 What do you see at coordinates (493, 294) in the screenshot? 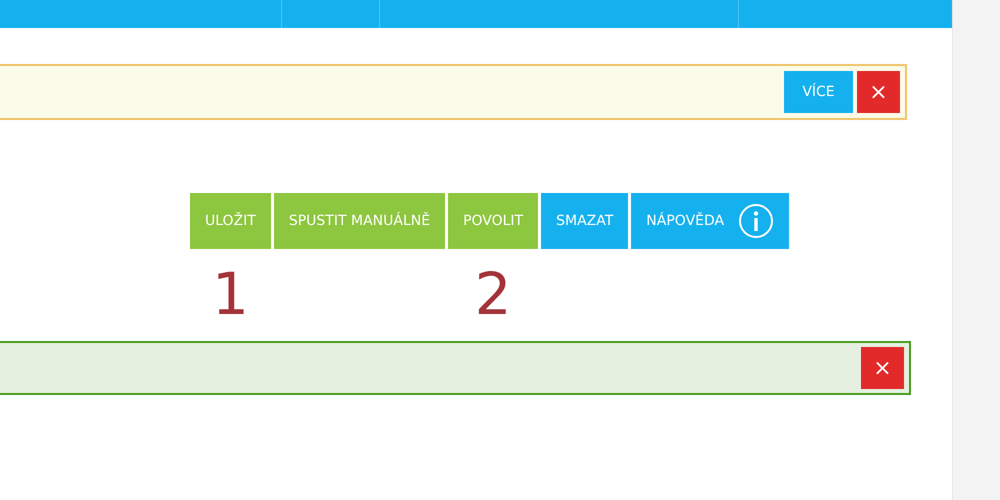
I see `step-number: 2` at bounding box center [493, 294].